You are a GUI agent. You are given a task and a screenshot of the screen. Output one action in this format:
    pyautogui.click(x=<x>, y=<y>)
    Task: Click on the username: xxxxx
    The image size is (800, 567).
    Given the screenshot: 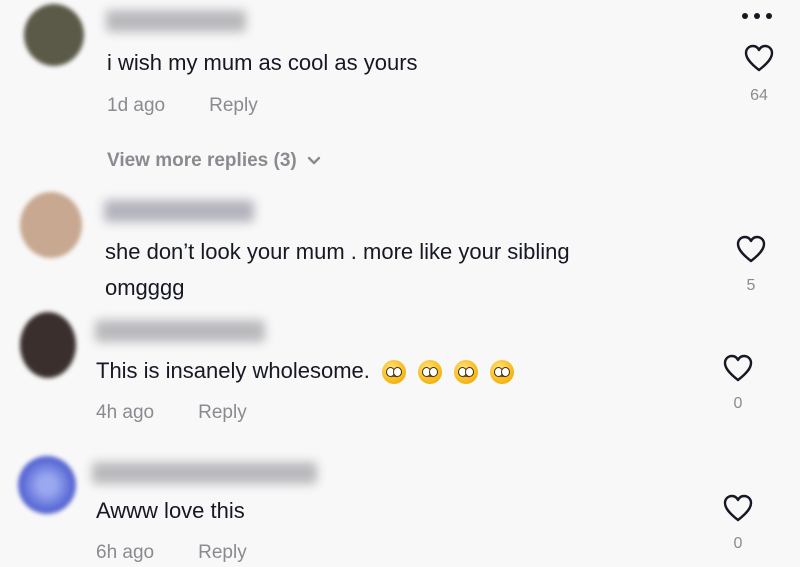 What is the action you would take?
    pyautogui.click(x=179, y=211)
    